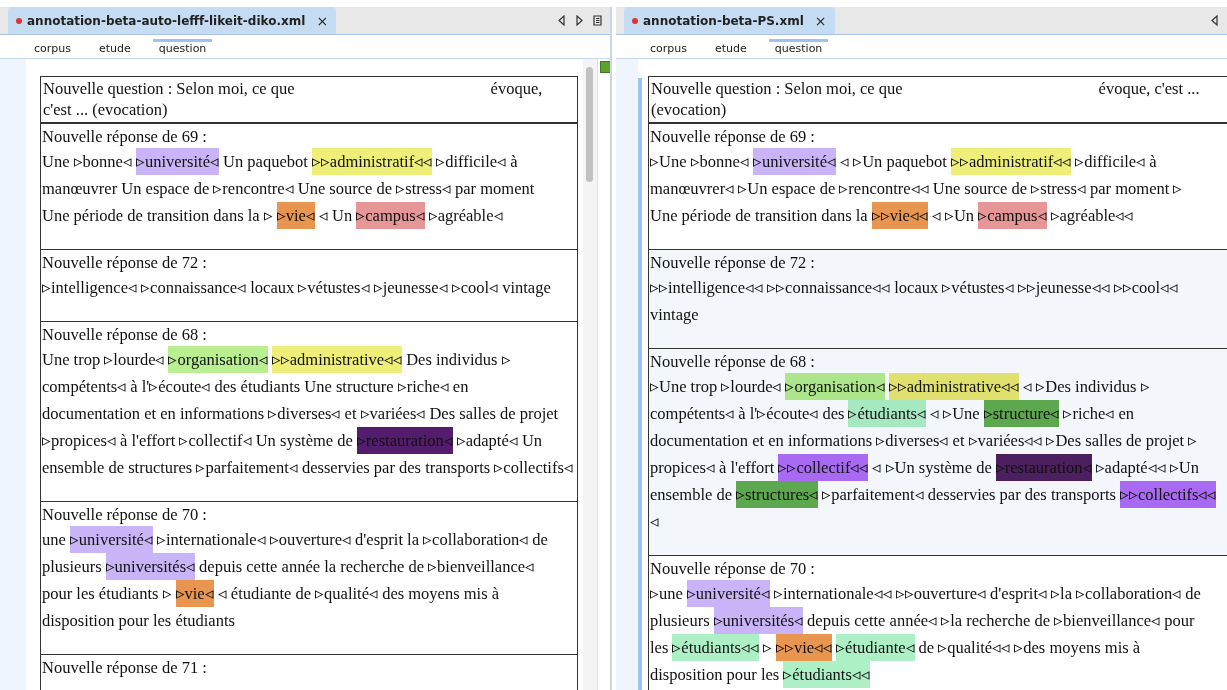  I want to click on highlighted-term: ▹étudiante◃, so click(875, 647).